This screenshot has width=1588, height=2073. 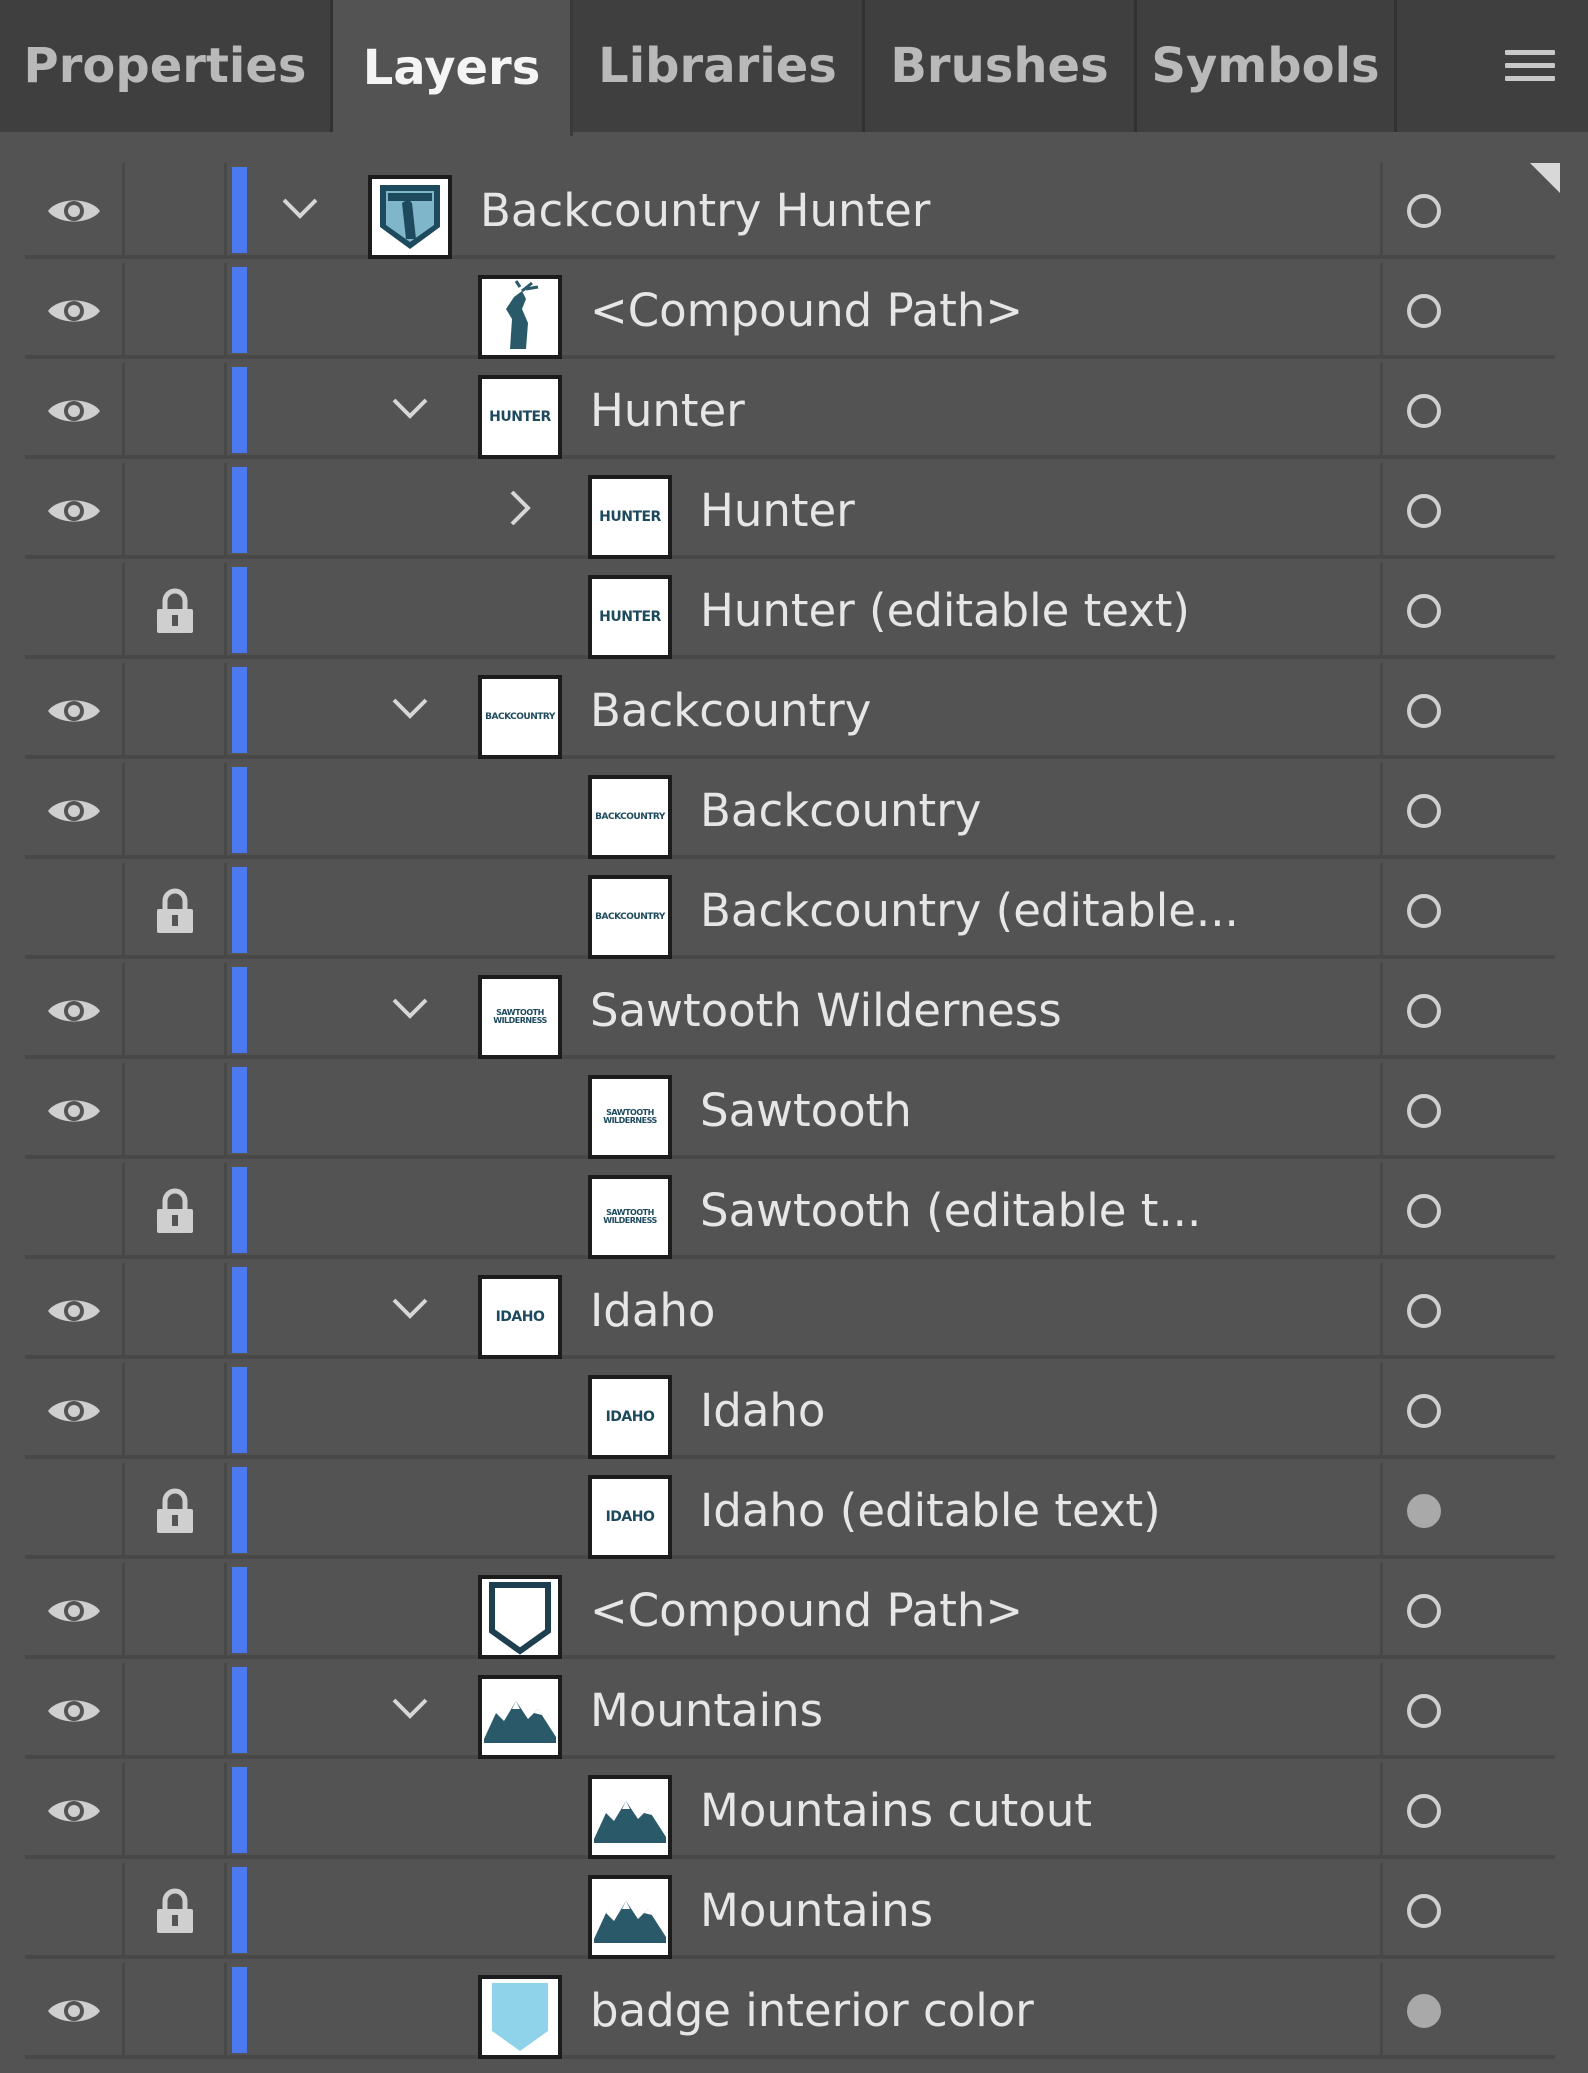 What do you see at coordinates (1001, 66) in the screenshot?
I see `tab-brushes: Brushes` at bounding box center [1001, 66].